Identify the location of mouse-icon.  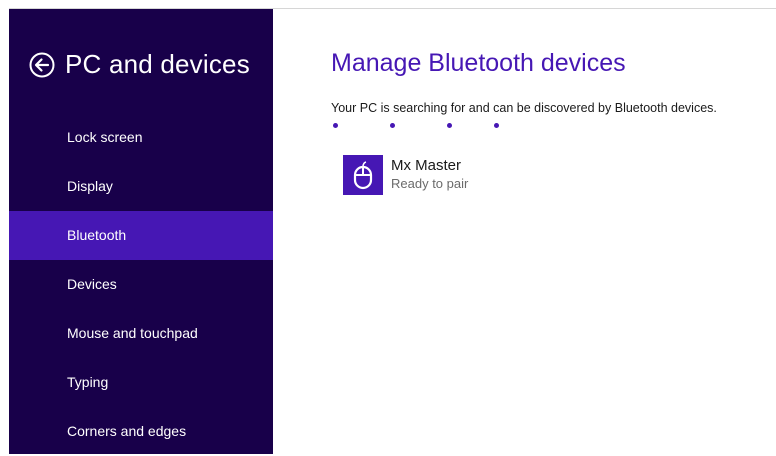
(363, 175).